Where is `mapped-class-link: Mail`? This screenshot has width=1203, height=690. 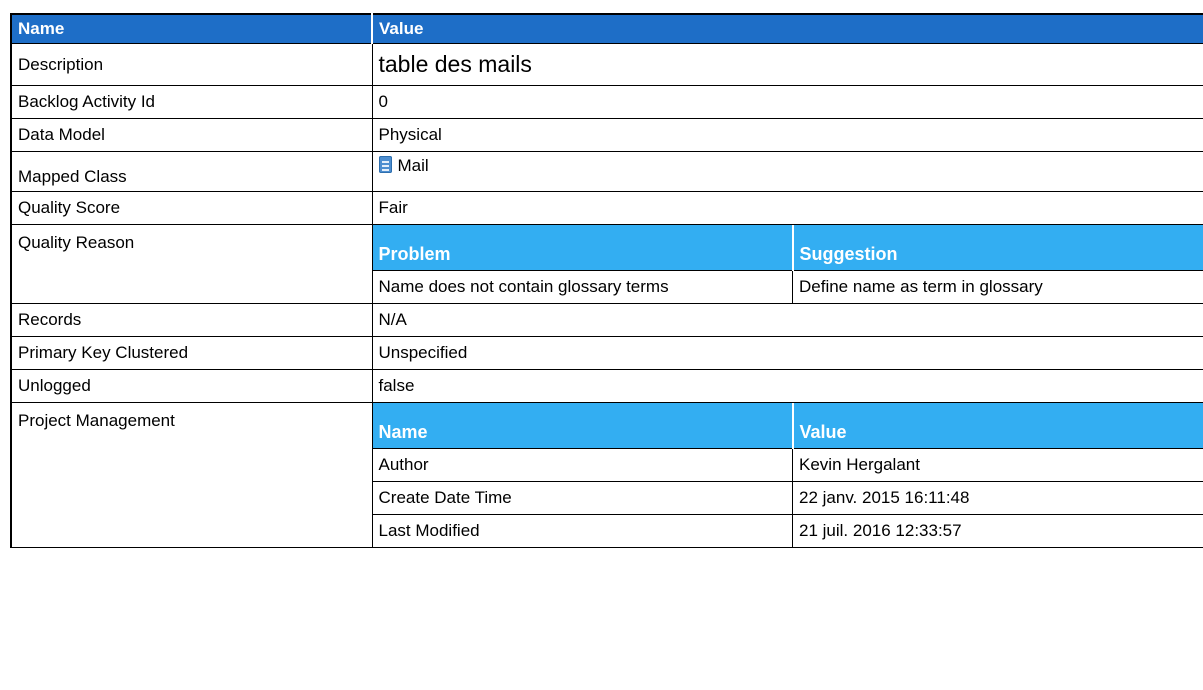 mapped-class-link: Mail is located at coordinates (413, 165).